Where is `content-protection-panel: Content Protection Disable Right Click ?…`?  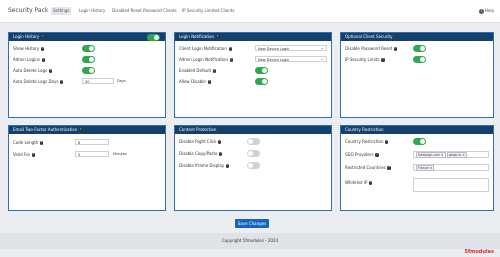 content-protection-panel: Content Protection Disable Right Click ?… is located at coordinates (253, 168).